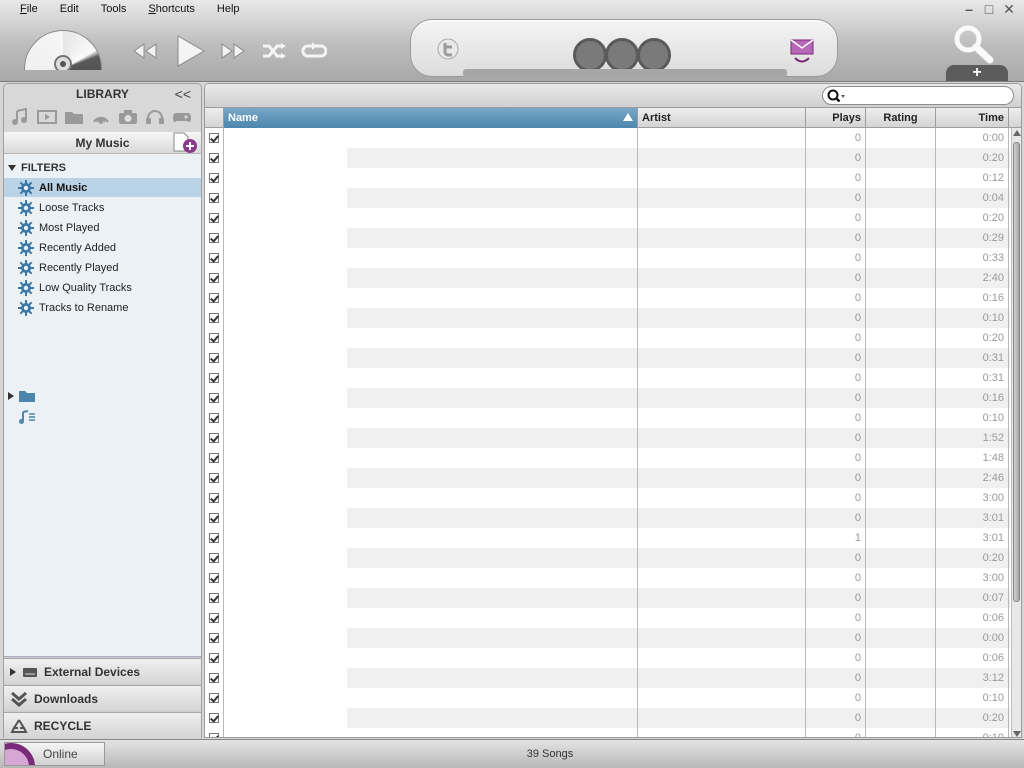 The width and height of the screenshot is (1024, 768). What do you see at coordinates (974, 44) in the screenshot?
I see `search-button` at bounding box center [974, 44].